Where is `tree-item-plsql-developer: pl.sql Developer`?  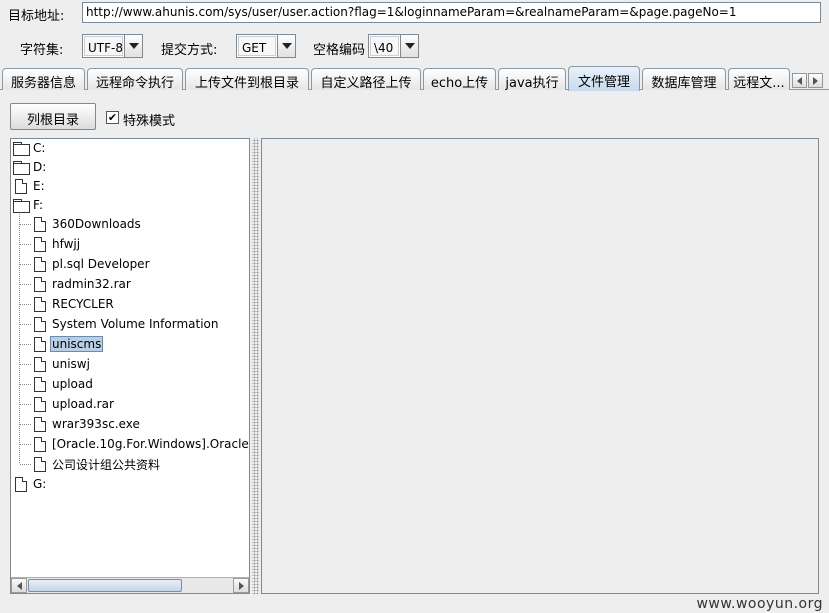
tree-item-plsql-developer: pl.sql Developer is located at coordinates (93, 264).